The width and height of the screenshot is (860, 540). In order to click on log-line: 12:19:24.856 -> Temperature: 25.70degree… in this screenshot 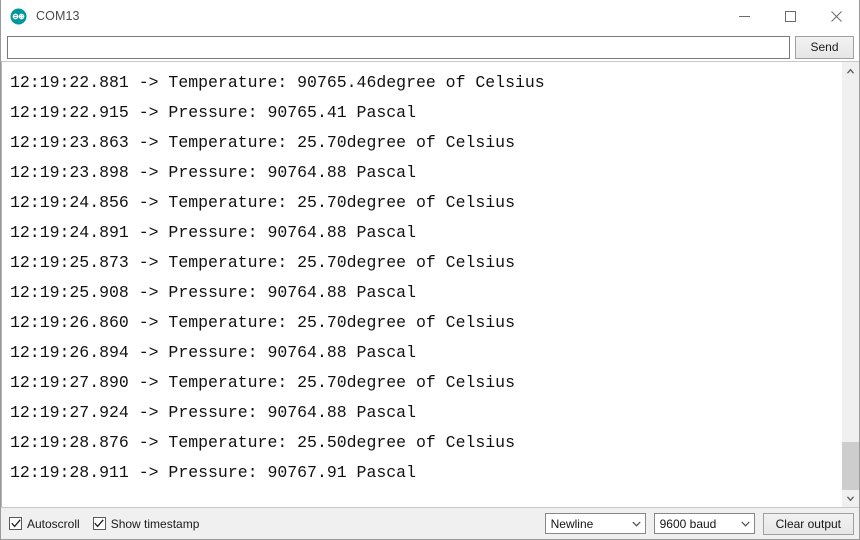, I will do `click(262, 202)`.